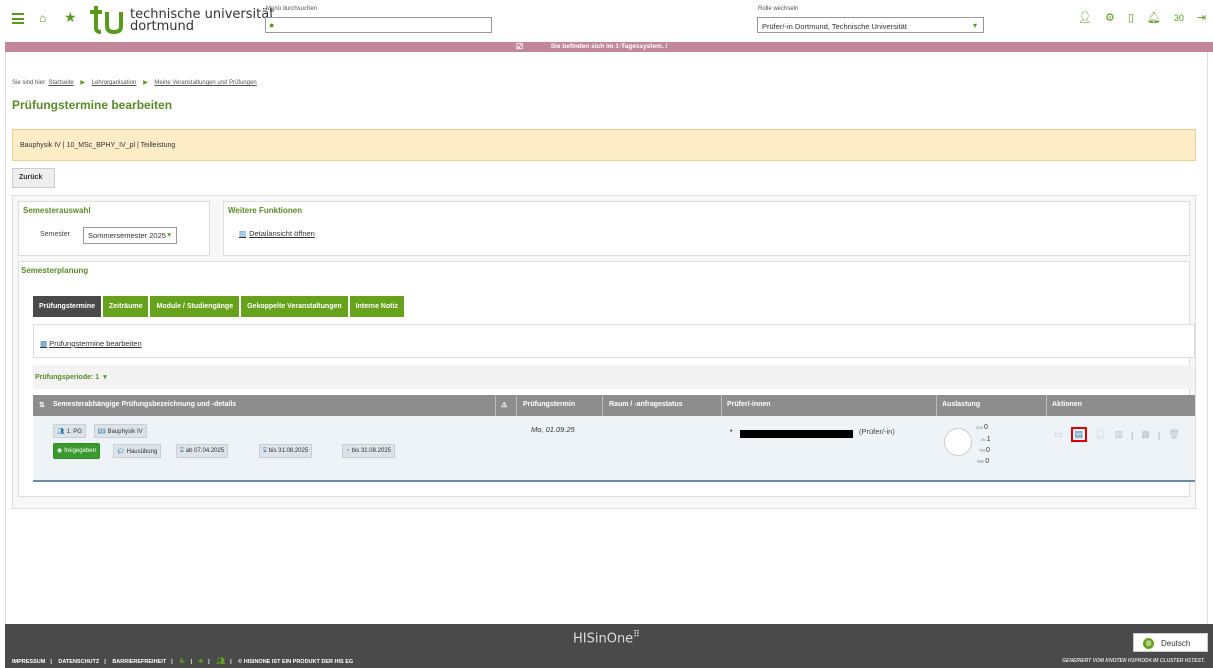 The width and height of the screenshot is (1213, 668). Describe the element at coordinates (1085, 17) in the screenshot. I see `user-icon: 👤︎` at that location.